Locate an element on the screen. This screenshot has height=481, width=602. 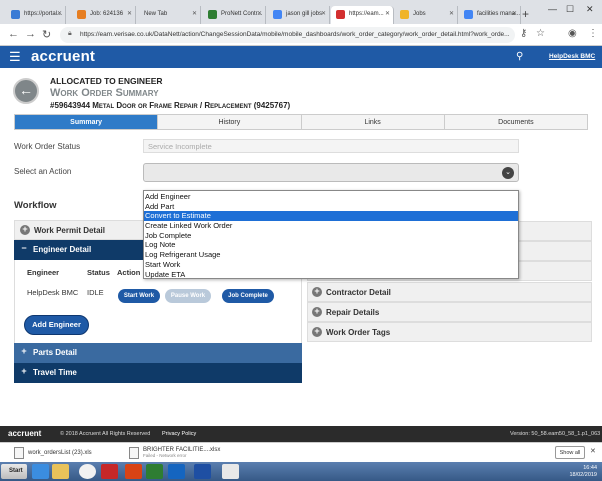
copyright-text: © 2018 Accruent All Rights Reserved is located at coordinates (105, 434).